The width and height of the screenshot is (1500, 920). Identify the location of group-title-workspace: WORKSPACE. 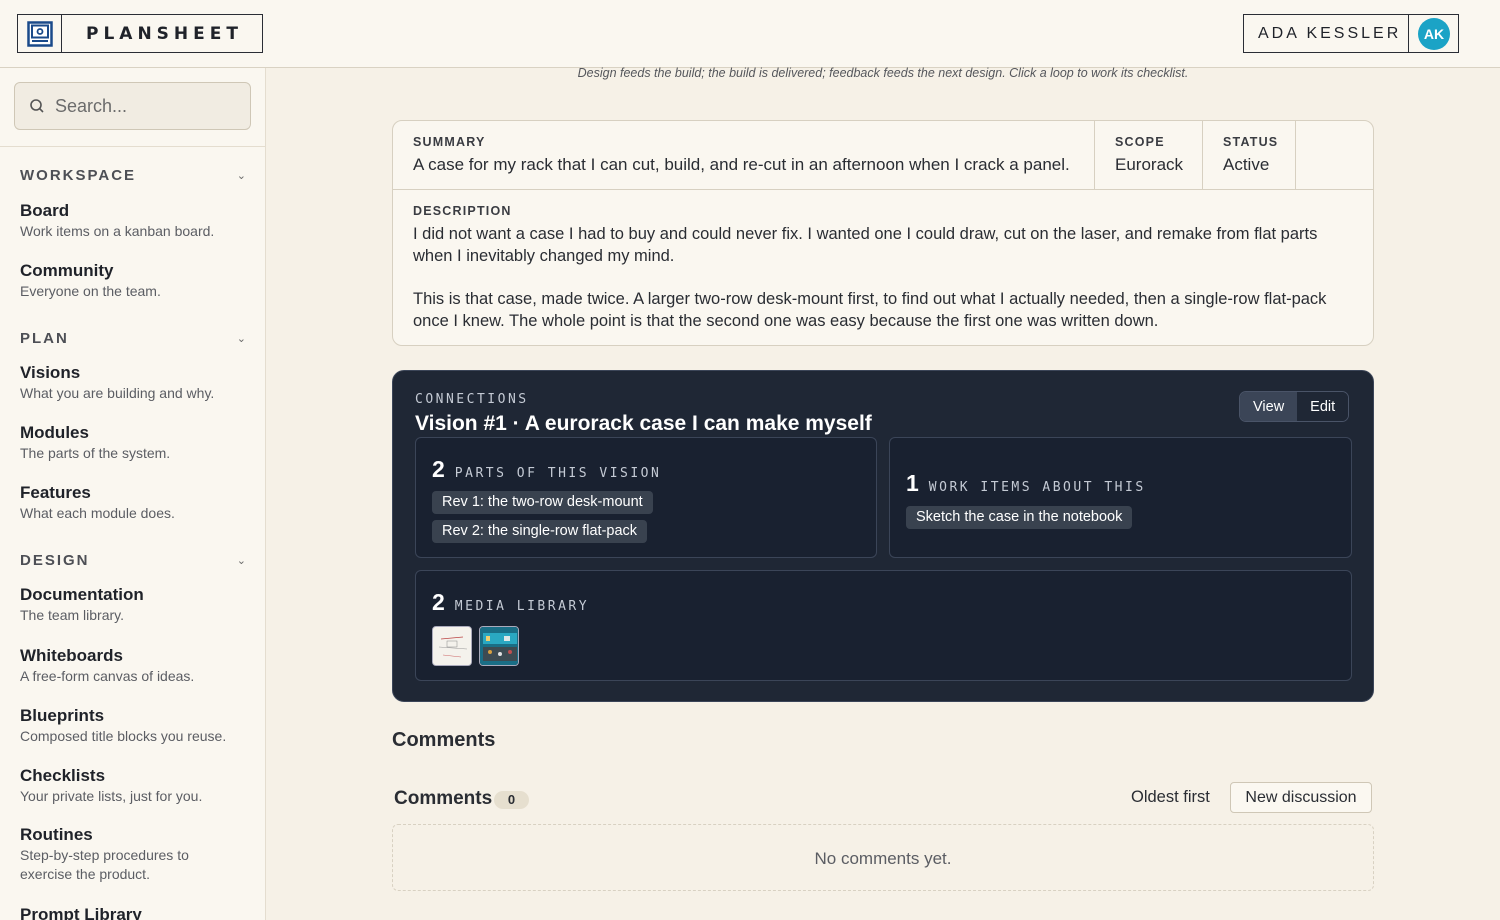
(78, 175).